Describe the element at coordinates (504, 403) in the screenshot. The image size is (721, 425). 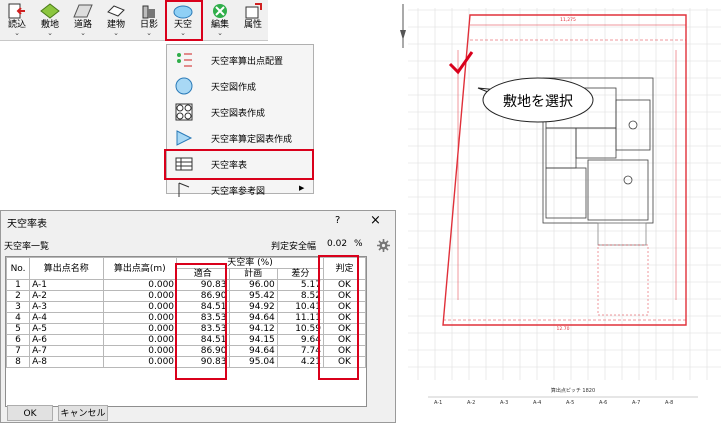
I see `calc-point-label: A-3` at that location.